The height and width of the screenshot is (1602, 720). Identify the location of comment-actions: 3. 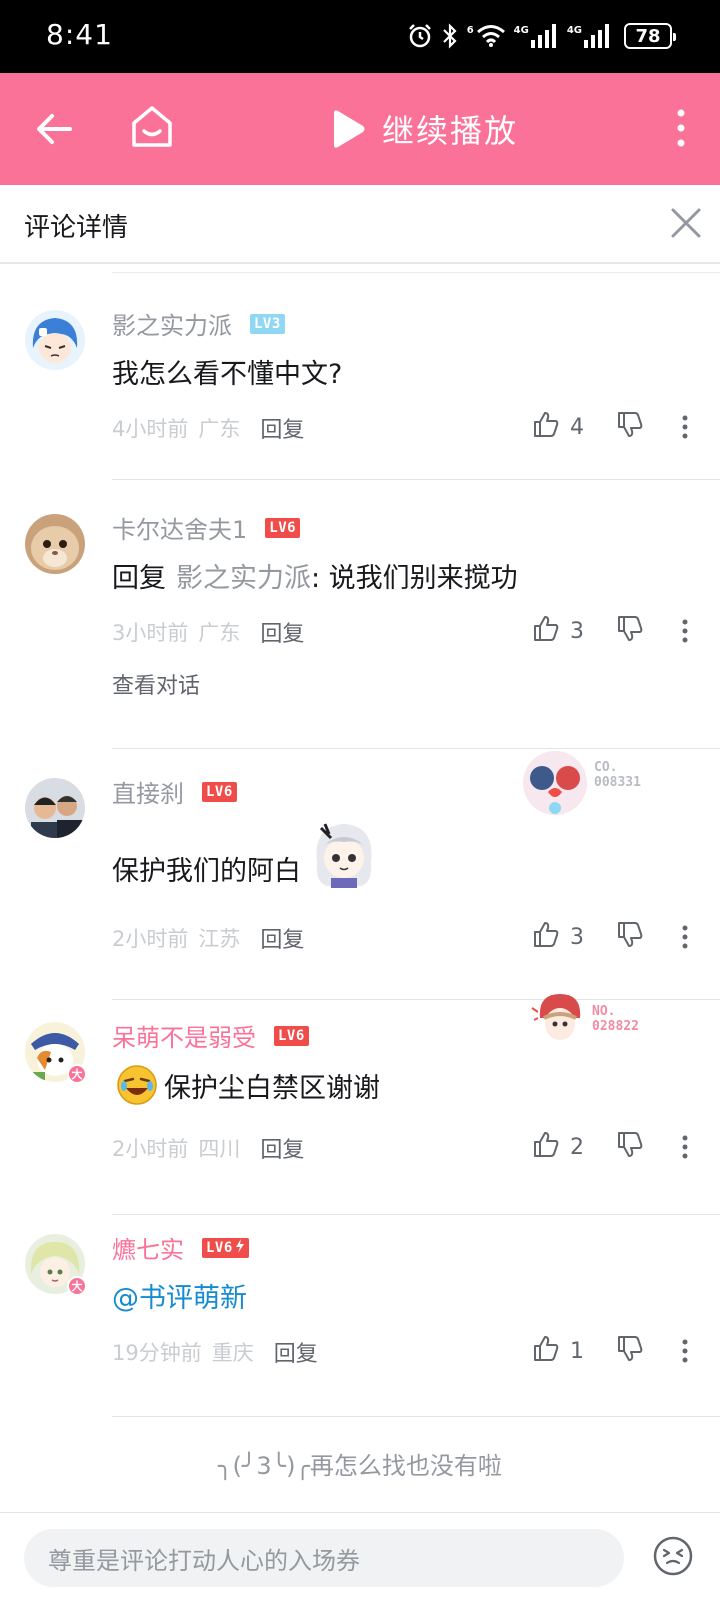
(613, 631).